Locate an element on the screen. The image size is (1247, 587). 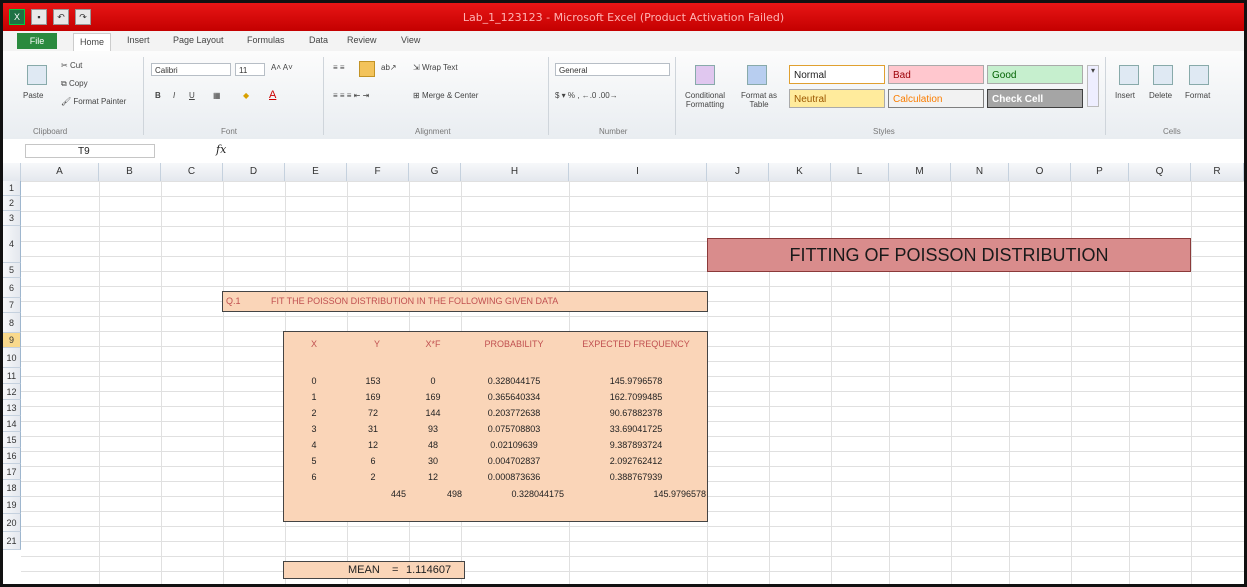
column-header: E is located at coordinates (316, 172).